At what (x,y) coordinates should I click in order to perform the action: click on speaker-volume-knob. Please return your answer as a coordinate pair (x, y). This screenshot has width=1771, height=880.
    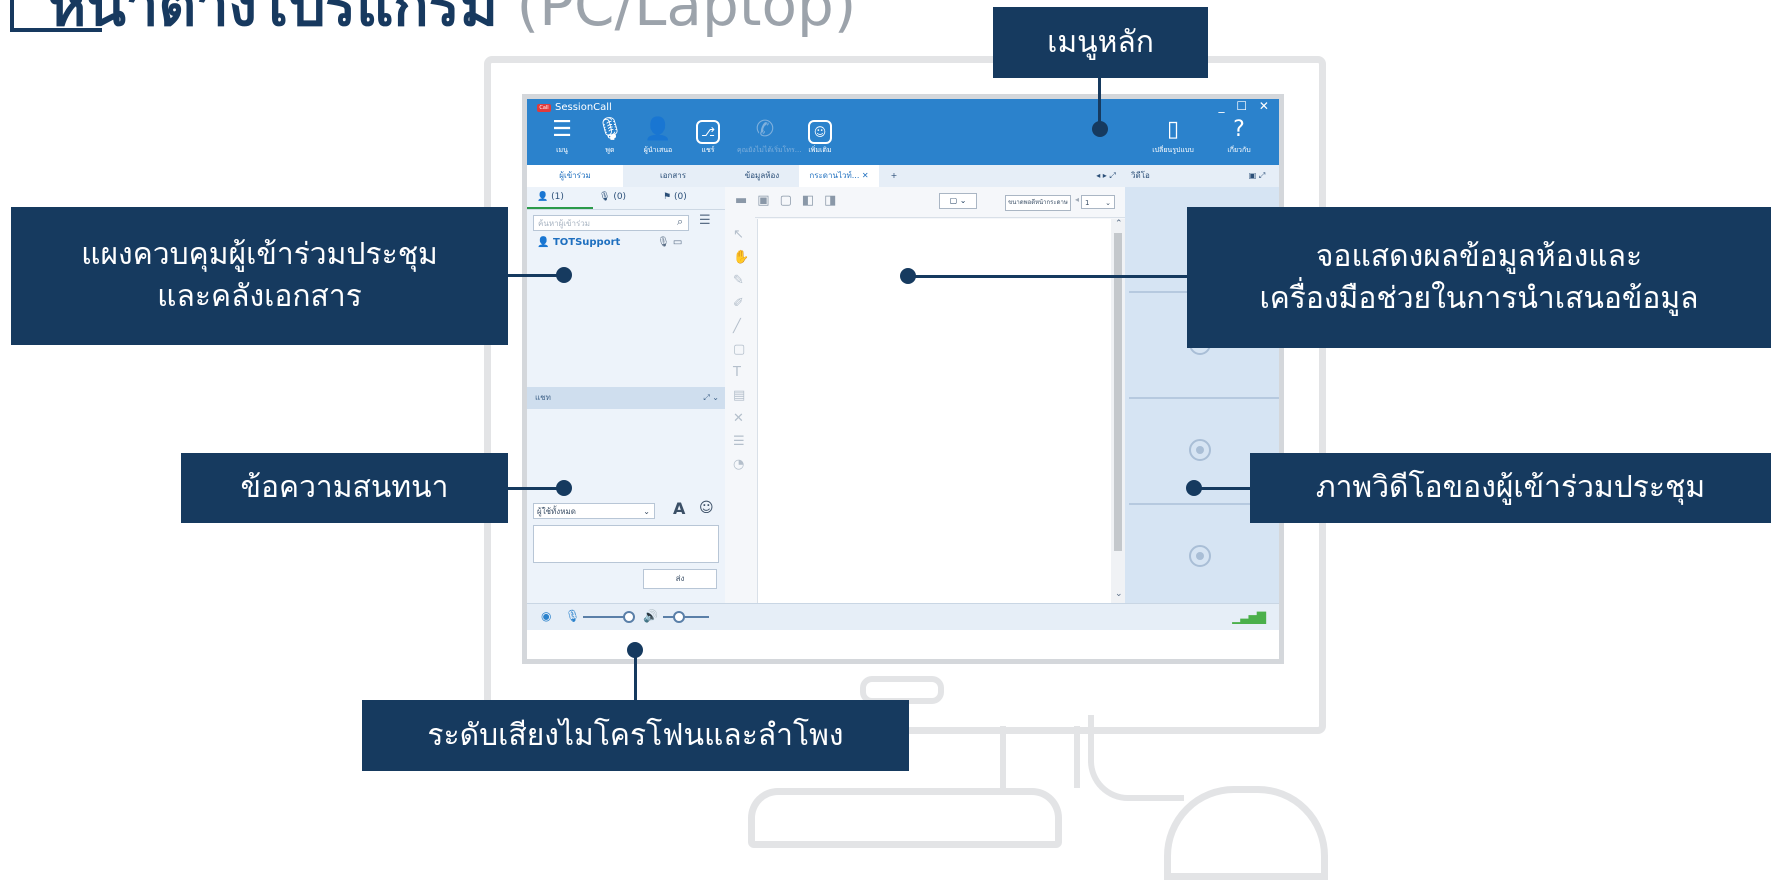
    Looking at the image, I should click on (679, 617).